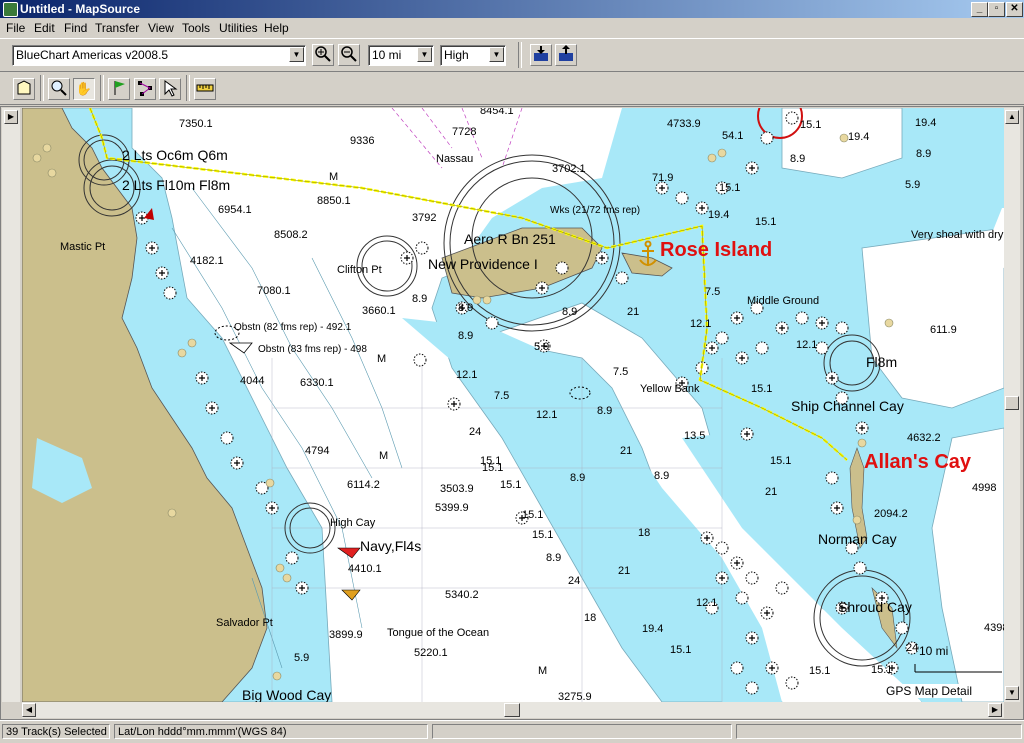 Image resolution: width=1024 pixels, height=743 pixels. What do you see at coordinates (323, 55) in the screenshot?
I see `zoom-in-button` at bounding box center [323, 55].